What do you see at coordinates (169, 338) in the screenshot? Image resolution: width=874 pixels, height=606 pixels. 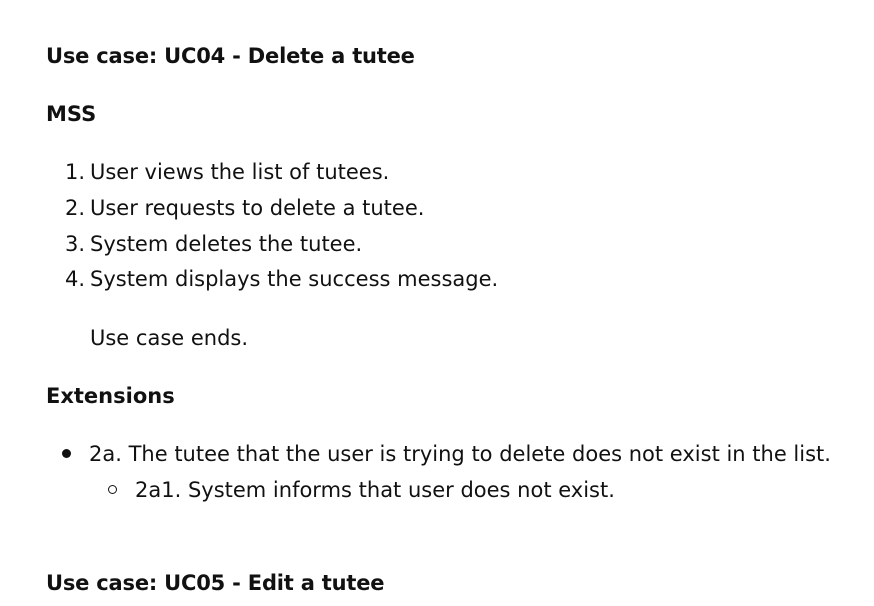 I see `use-case-ends: Use case ends.` at bounding box center [169, 338].